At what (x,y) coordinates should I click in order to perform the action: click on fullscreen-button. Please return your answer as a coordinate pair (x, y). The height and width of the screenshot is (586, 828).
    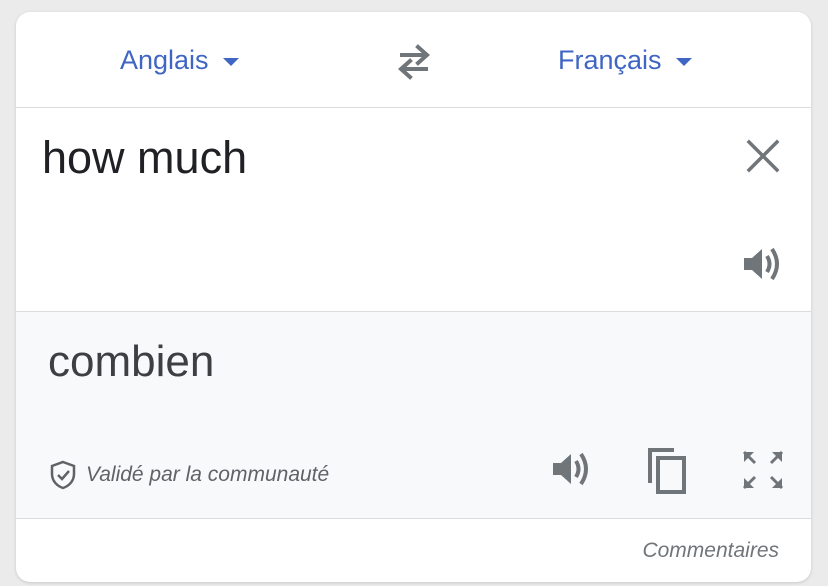
    Looking at the image, I should click on (763, 470).